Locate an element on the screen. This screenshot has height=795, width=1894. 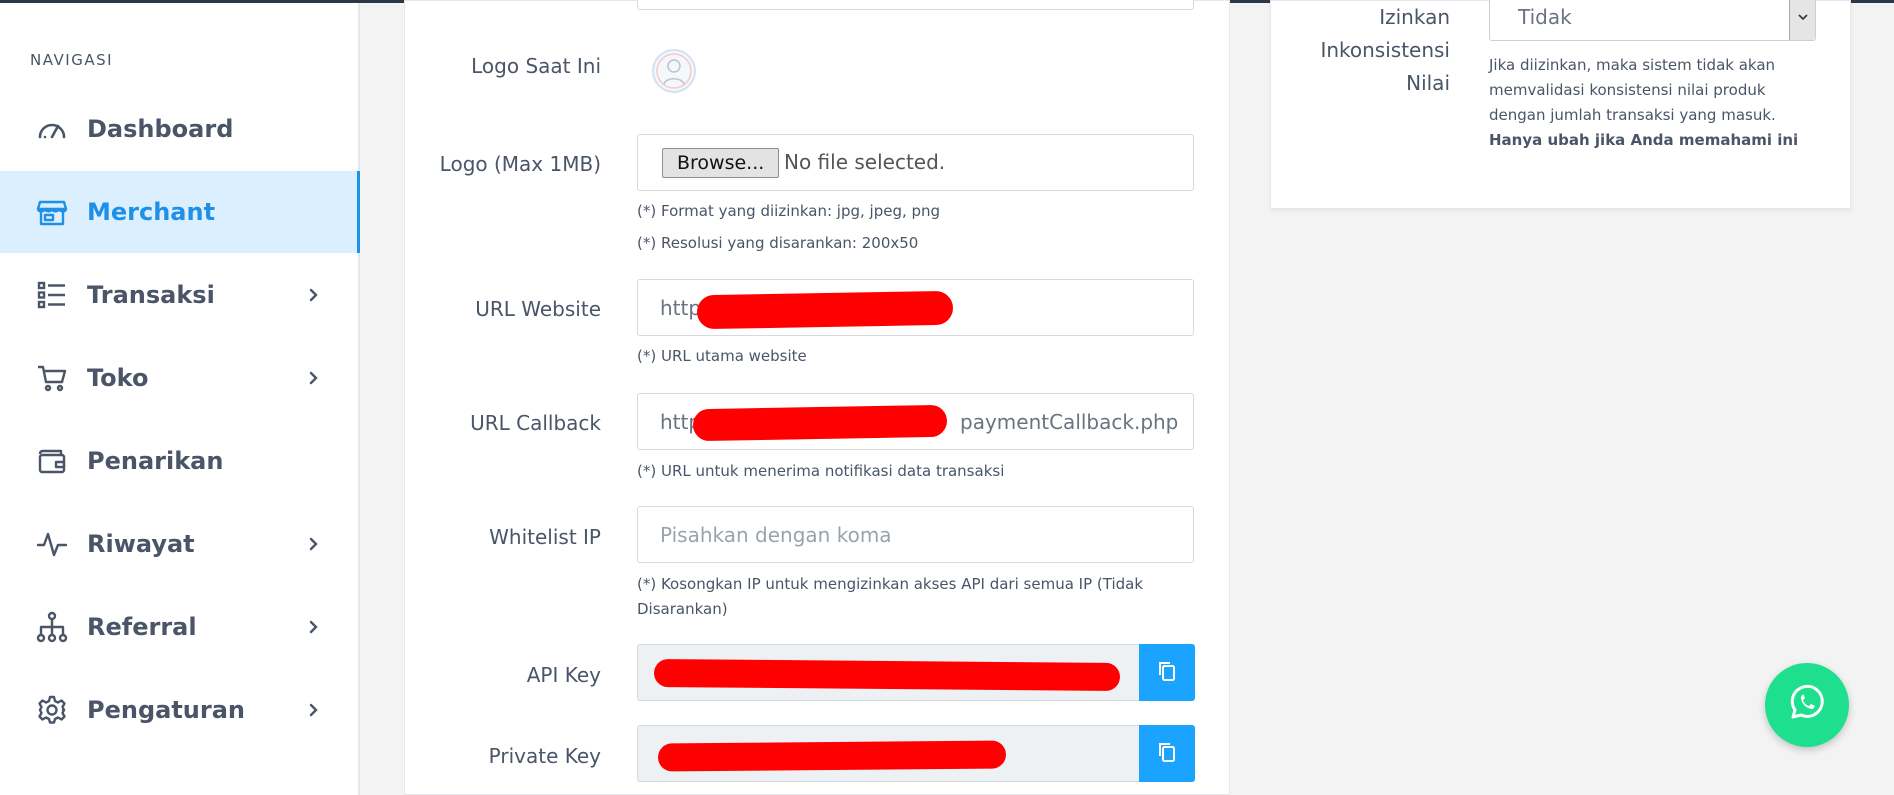
store-icon is located at coordinates (52, 212).